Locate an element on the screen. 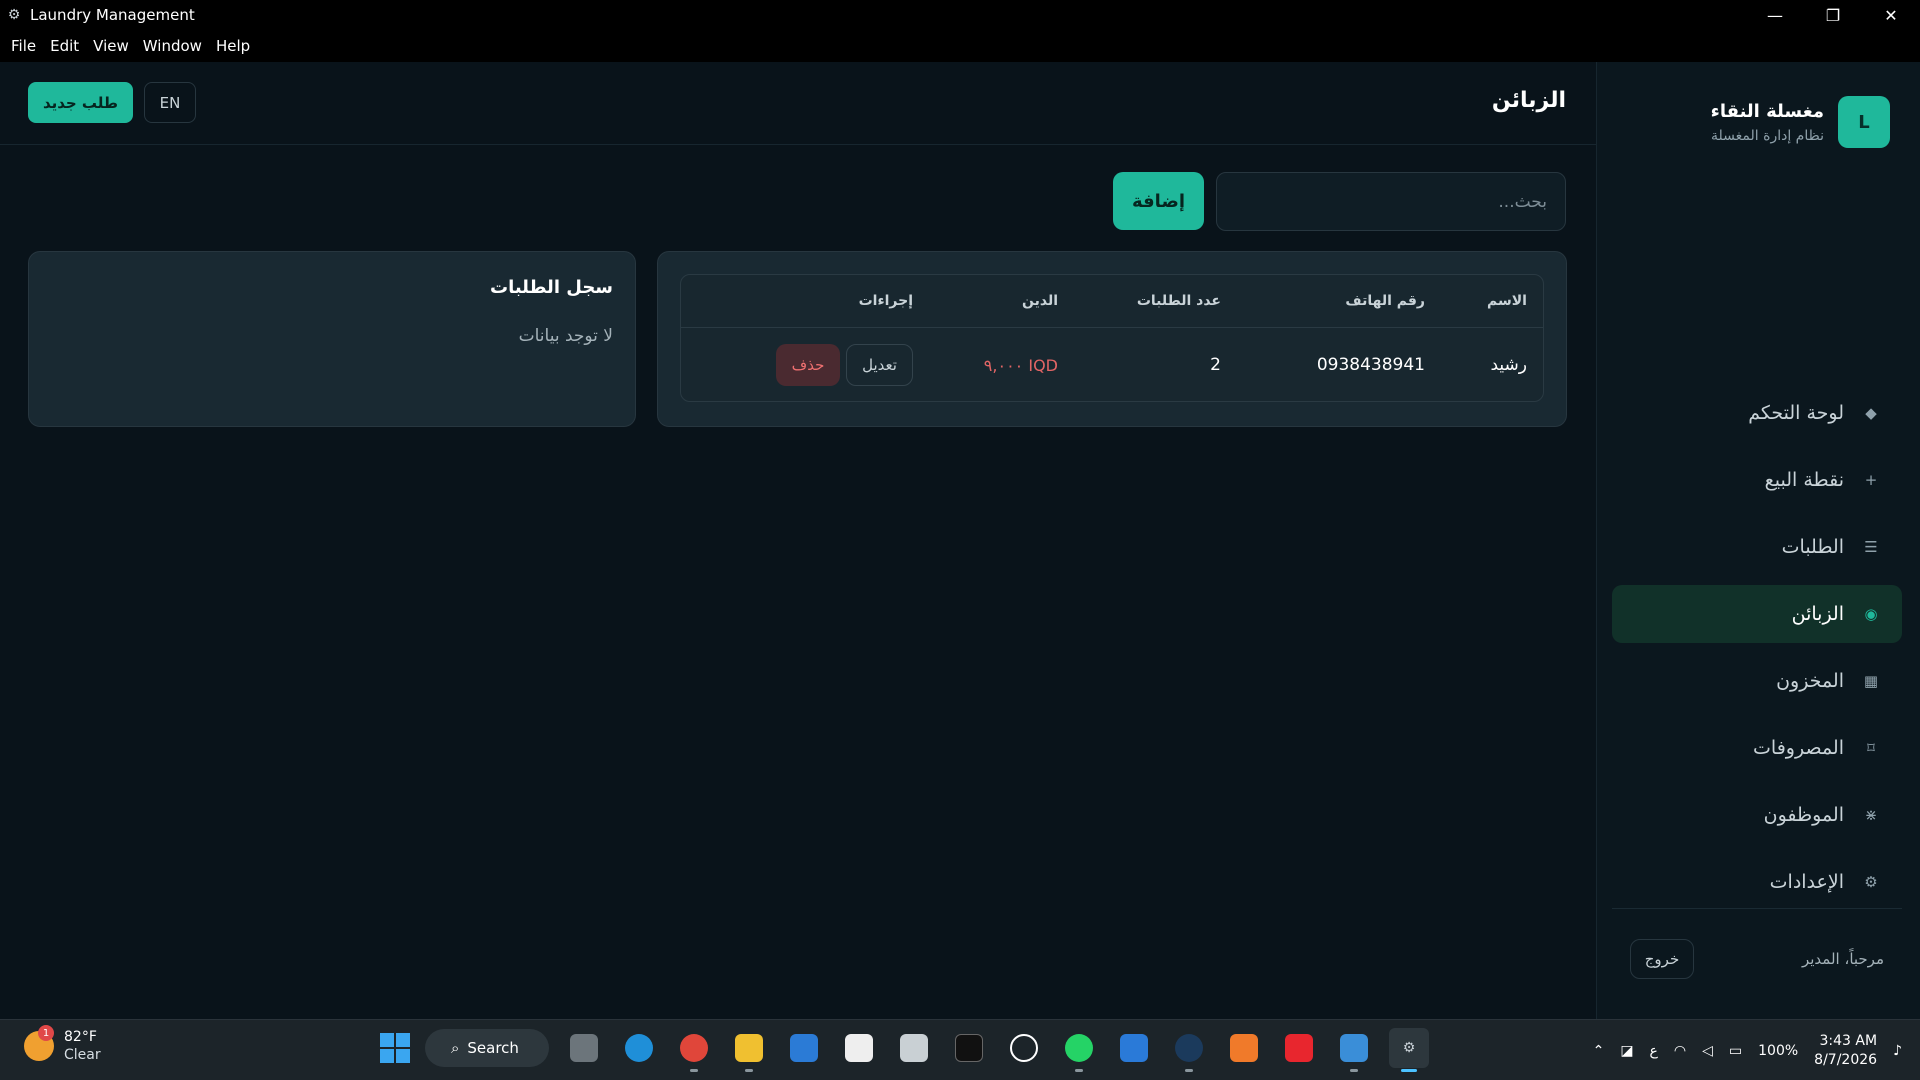 The image size is (1920, 1080). add-customer-button: إضافة is located at coordinates (1158, 201).